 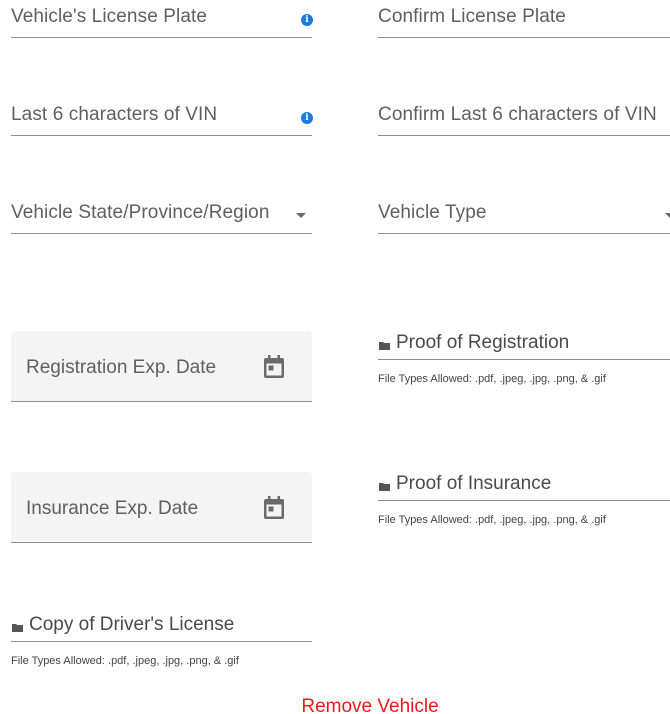 What do you see at coordinates (524, 215) in the screenshot?
I see `vehicle-type-select: Vehicle Type` at bounding box center [524, 215].